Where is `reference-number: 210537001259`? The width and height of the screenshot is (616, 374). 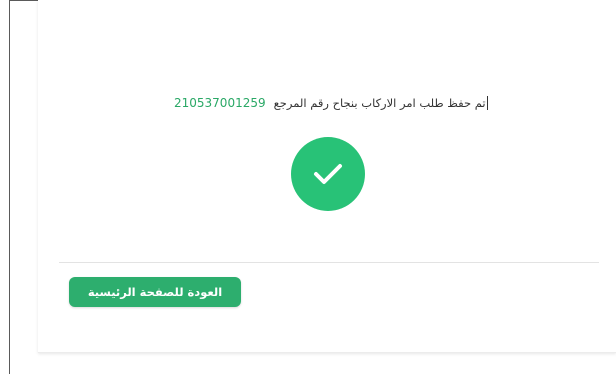
reference-number: 210537001259 is located at coordinates (220, 103).